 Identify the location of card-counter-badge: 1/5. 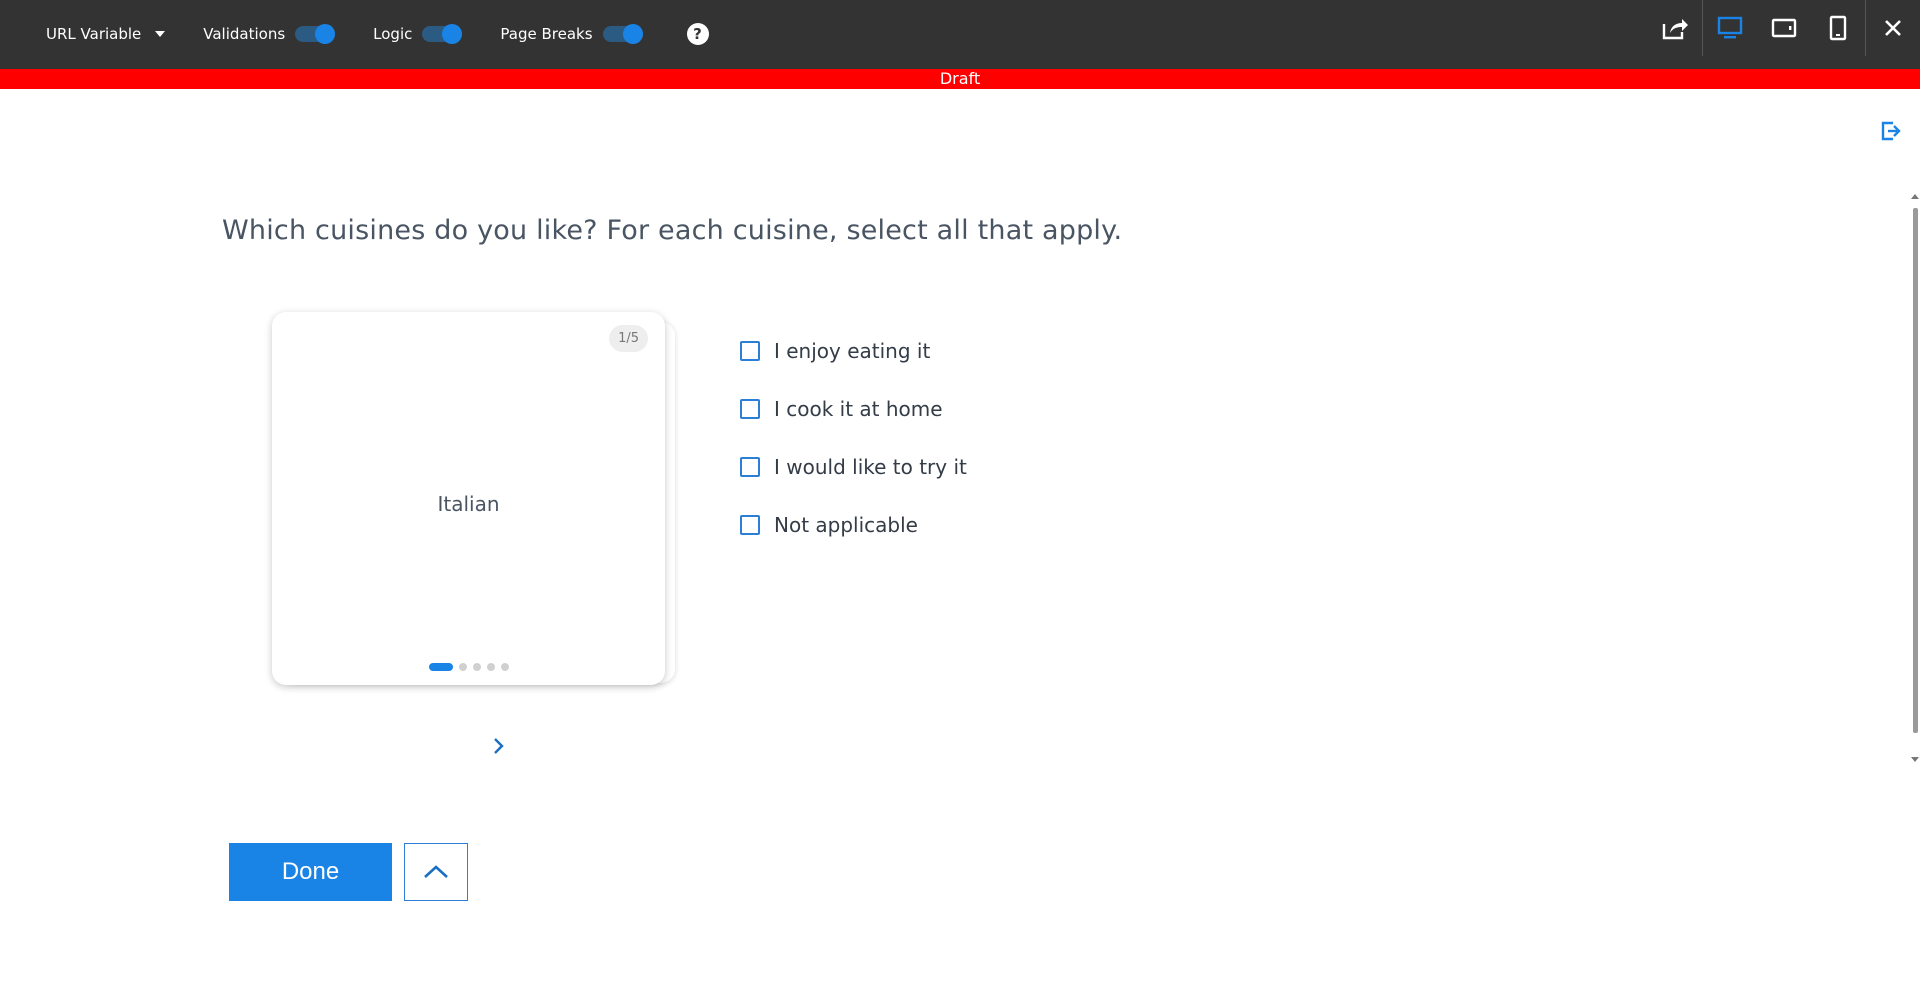
(628, 338).